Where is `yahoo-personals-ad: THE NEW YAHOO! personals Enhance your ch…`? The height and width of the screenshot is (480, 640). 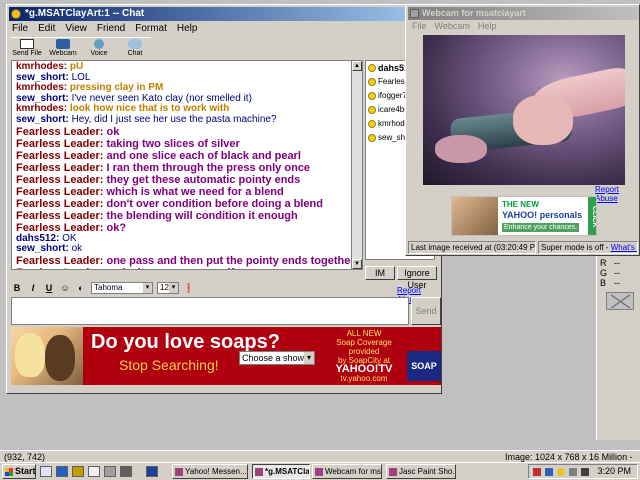
yahoo-personals-ad: THE NEW YAHOO! personals Enhance your ch… is located at coordinates (524, 216).